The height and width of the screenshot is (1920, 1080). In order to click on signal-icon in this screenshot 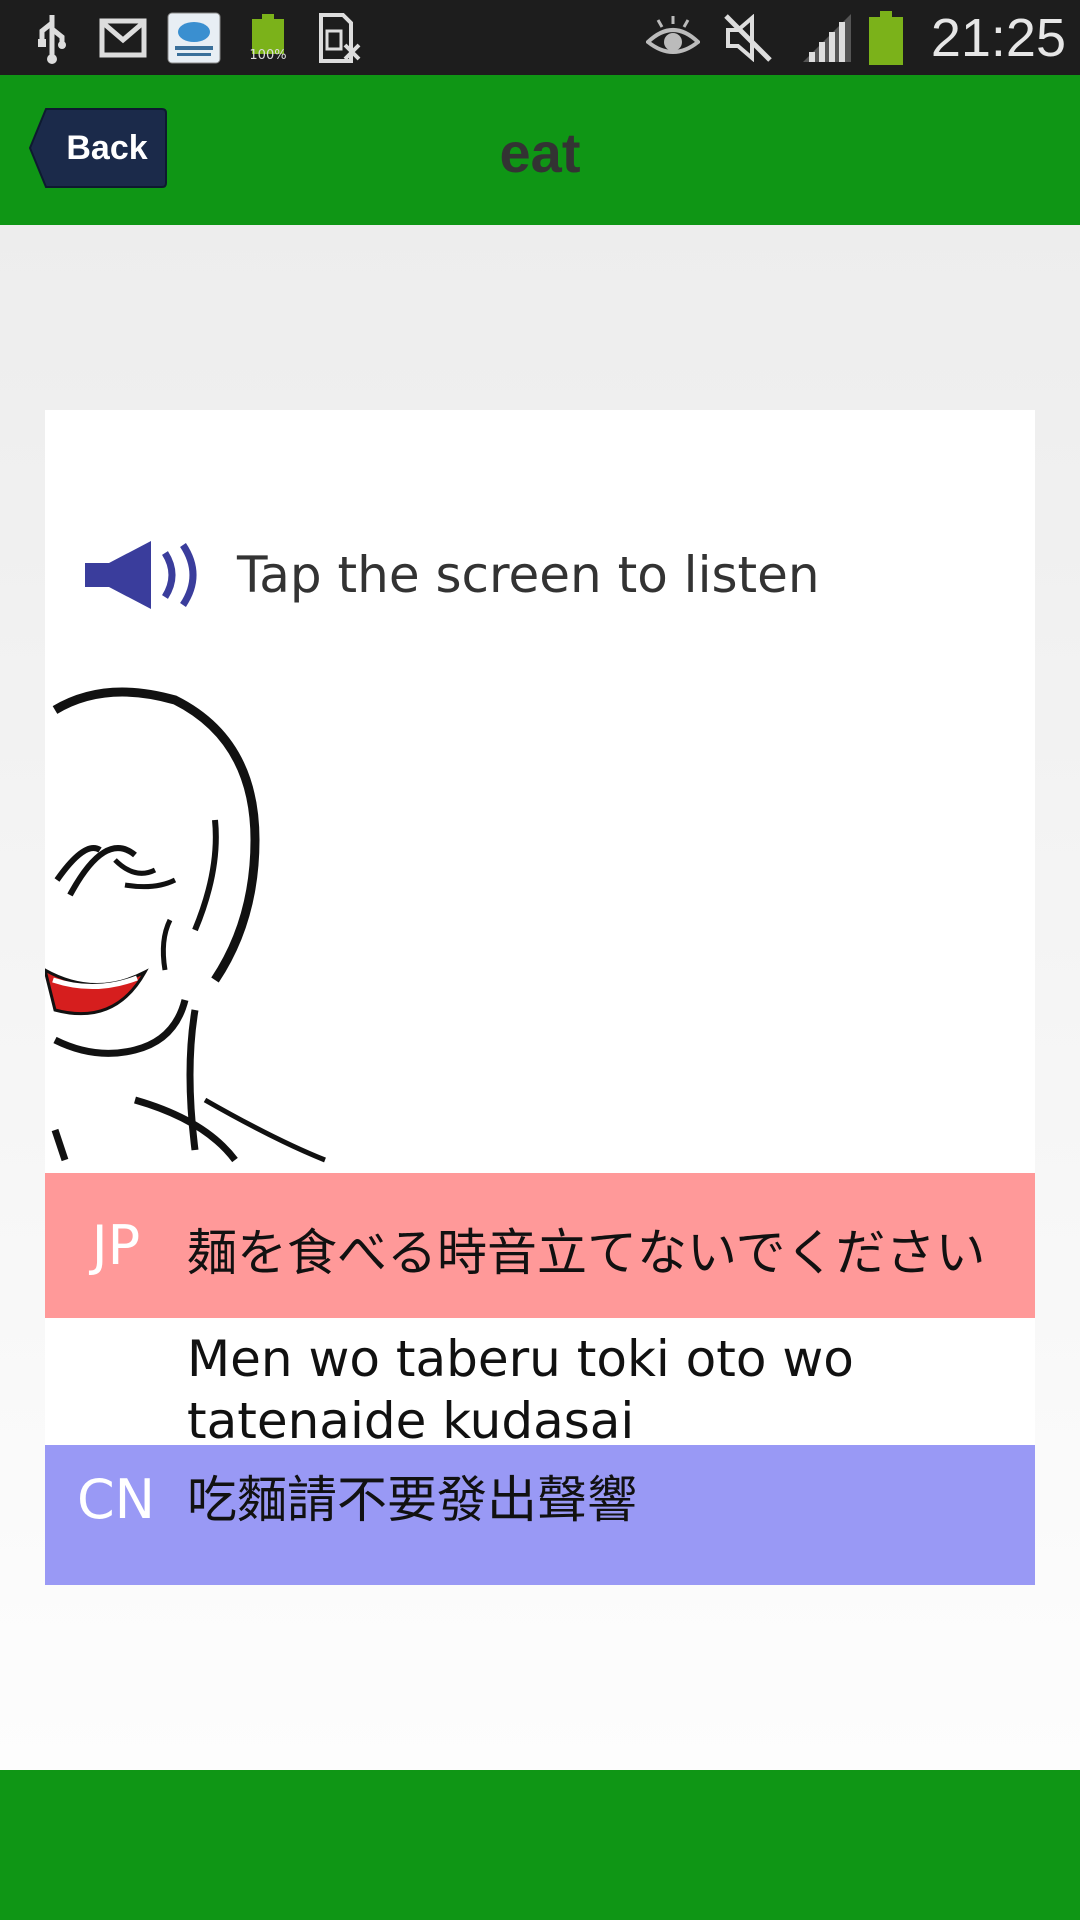, I will do `click(827, 38)`.